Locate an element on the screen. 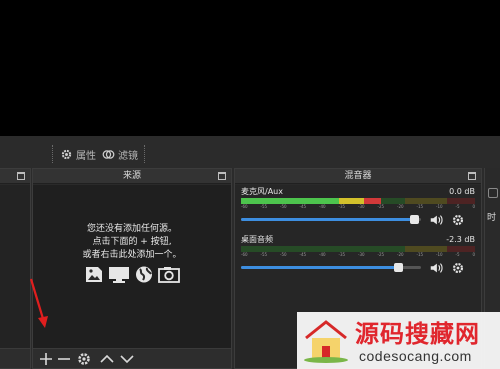 The height and width of the screenshot is (369, 500). scenes-dock-title is located at coordinates (15, 176).